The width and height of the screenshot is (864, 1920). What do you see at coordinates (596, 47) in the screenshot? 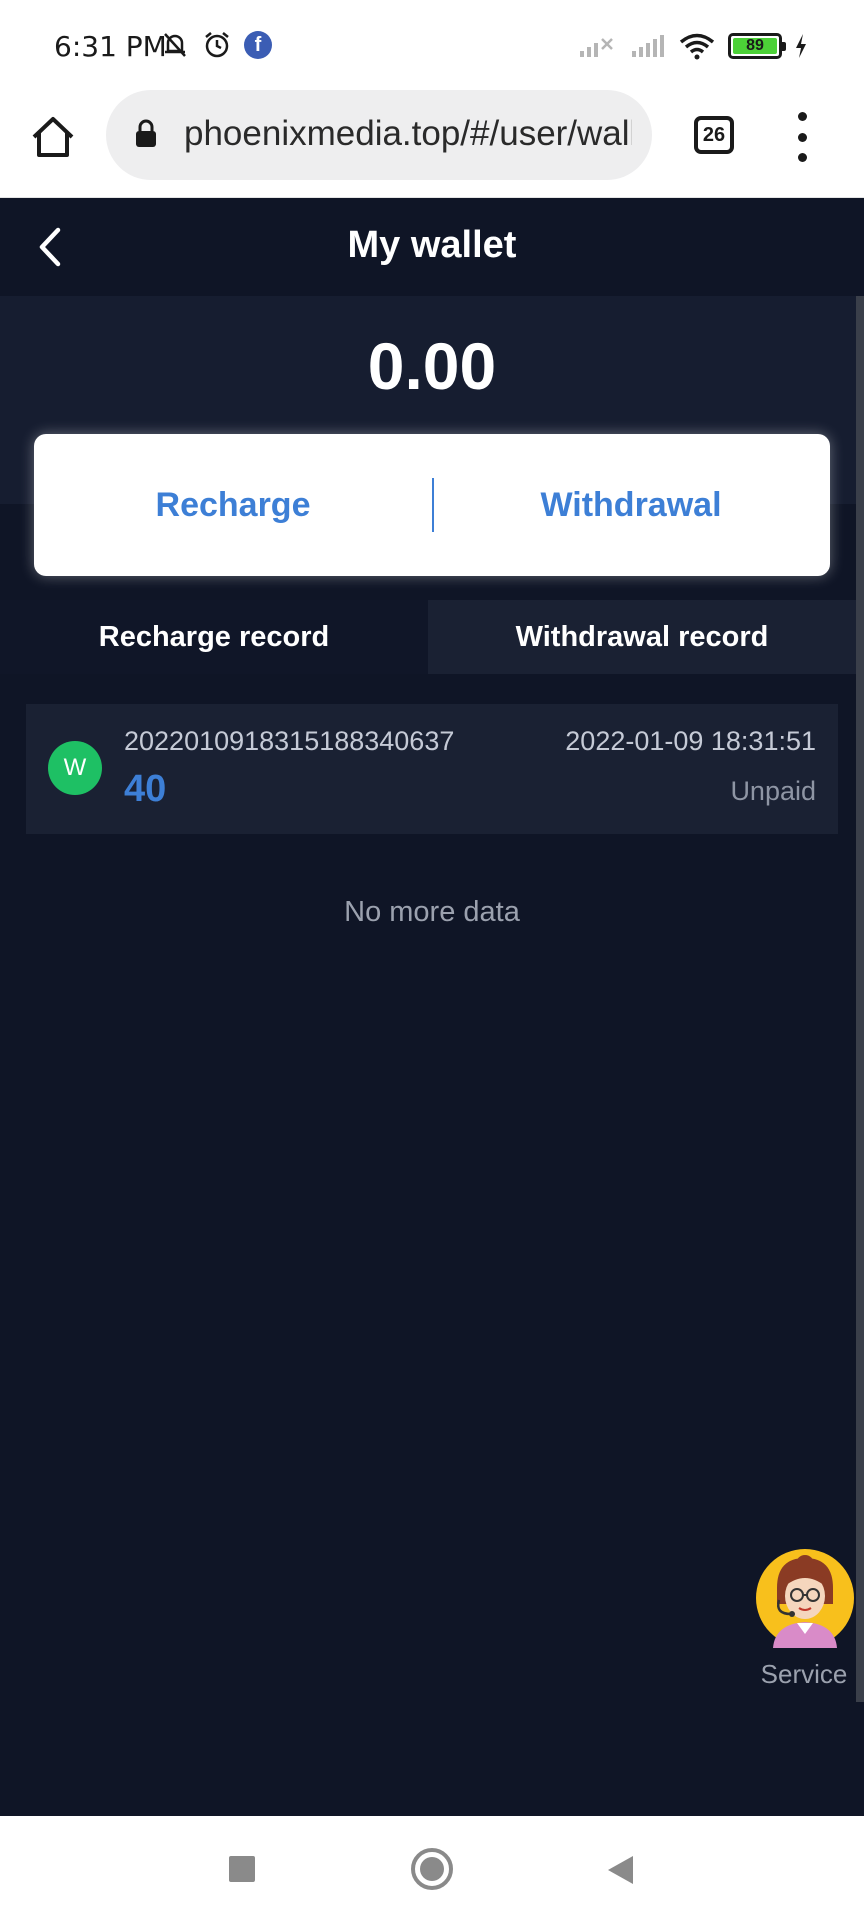
I see `signal-x-icon` at bounding box center [596, 47].